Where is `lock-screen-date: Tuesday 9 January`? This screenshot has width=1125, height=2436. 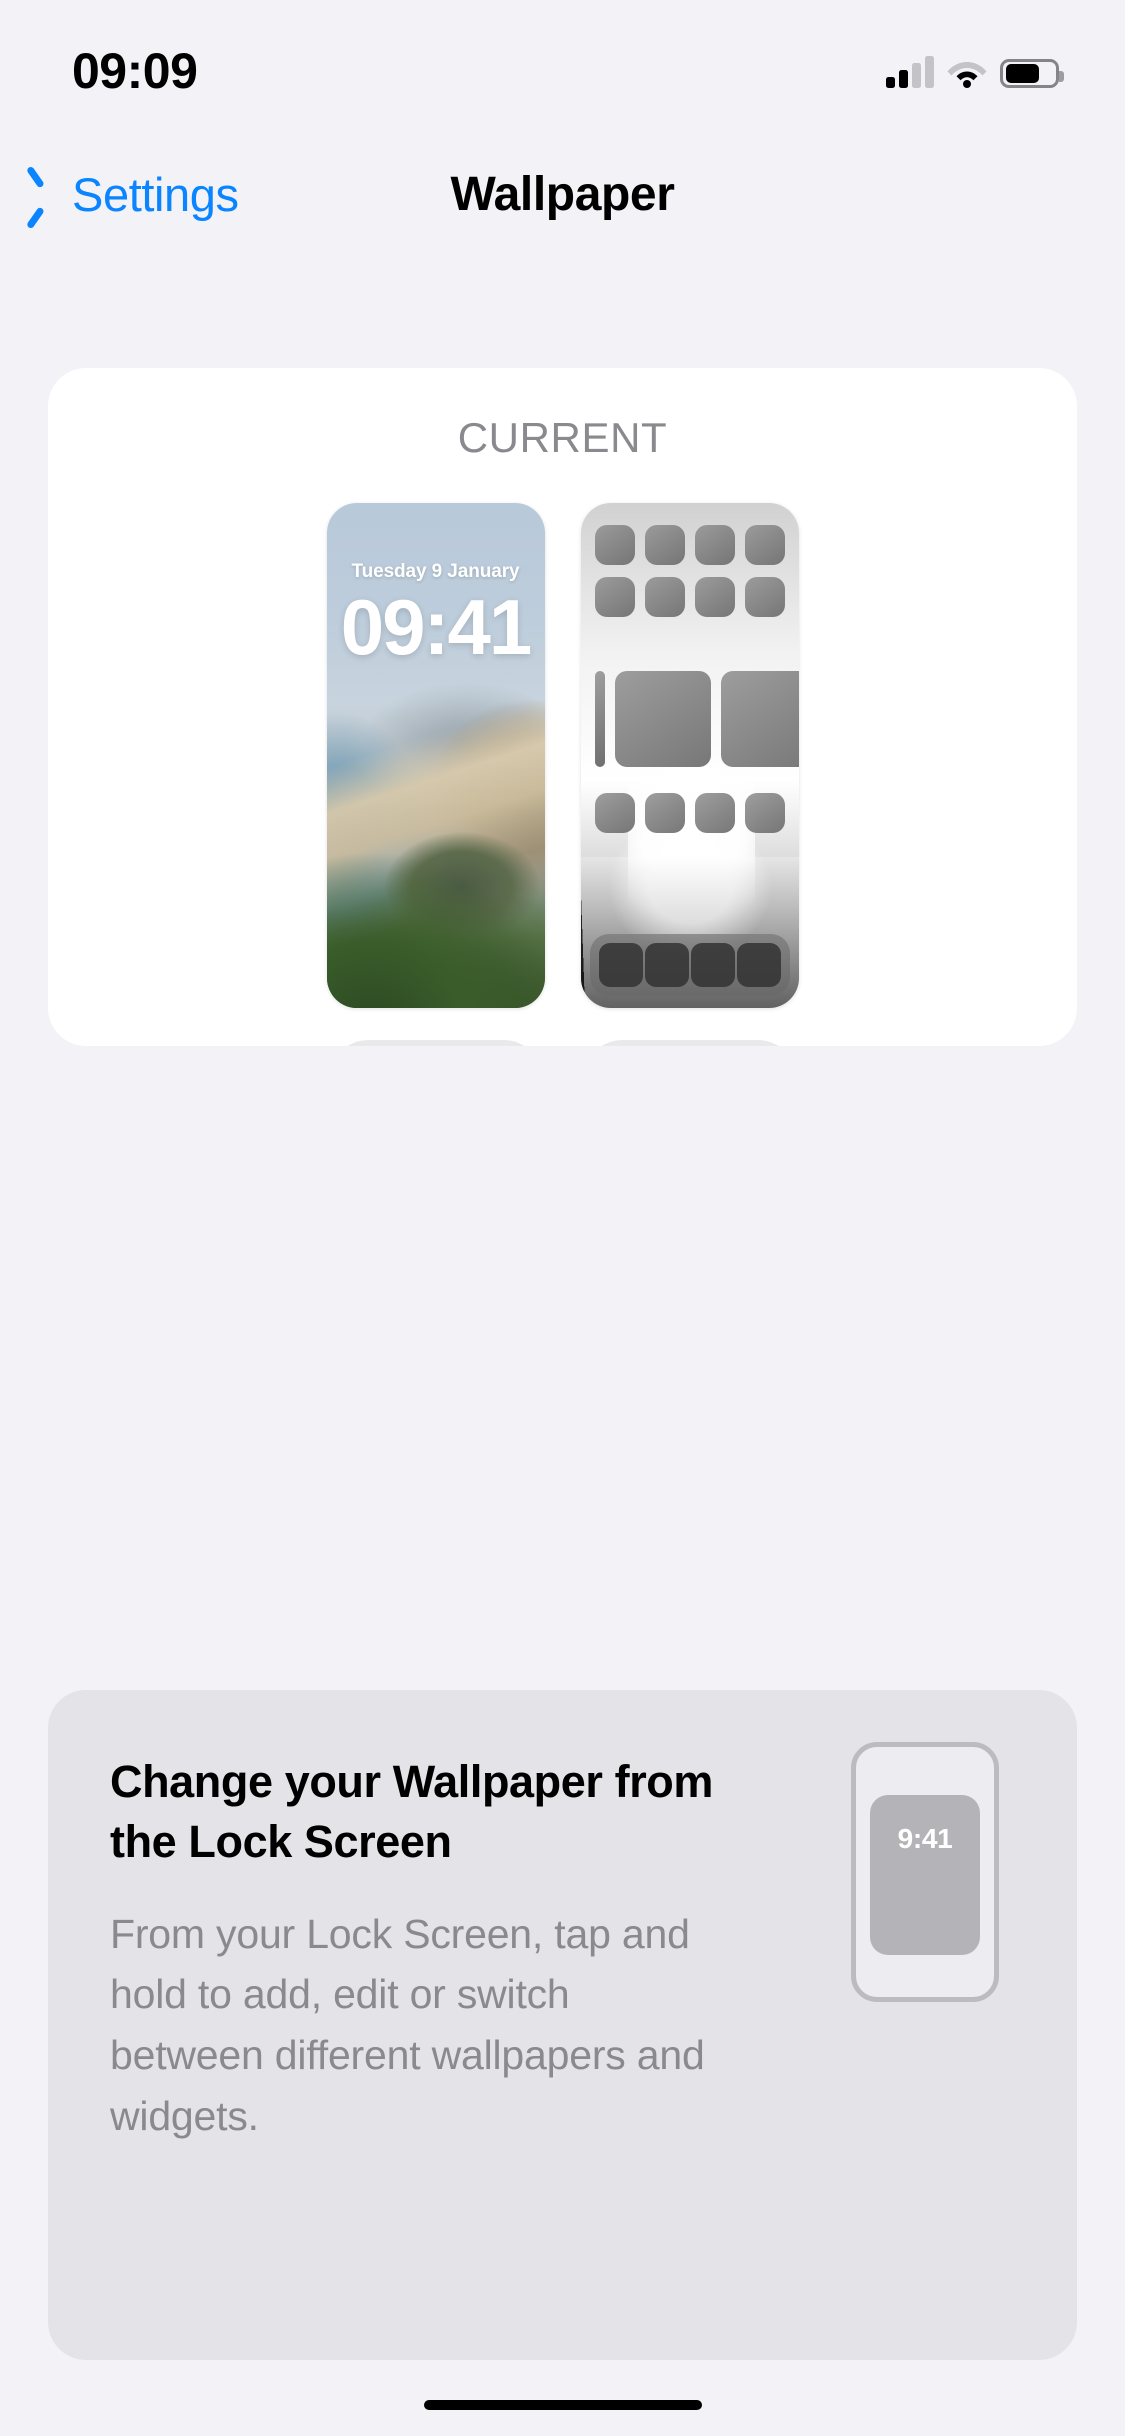
lock-screen-date: Tuesday 9 January is located at coordinates (435, 571).